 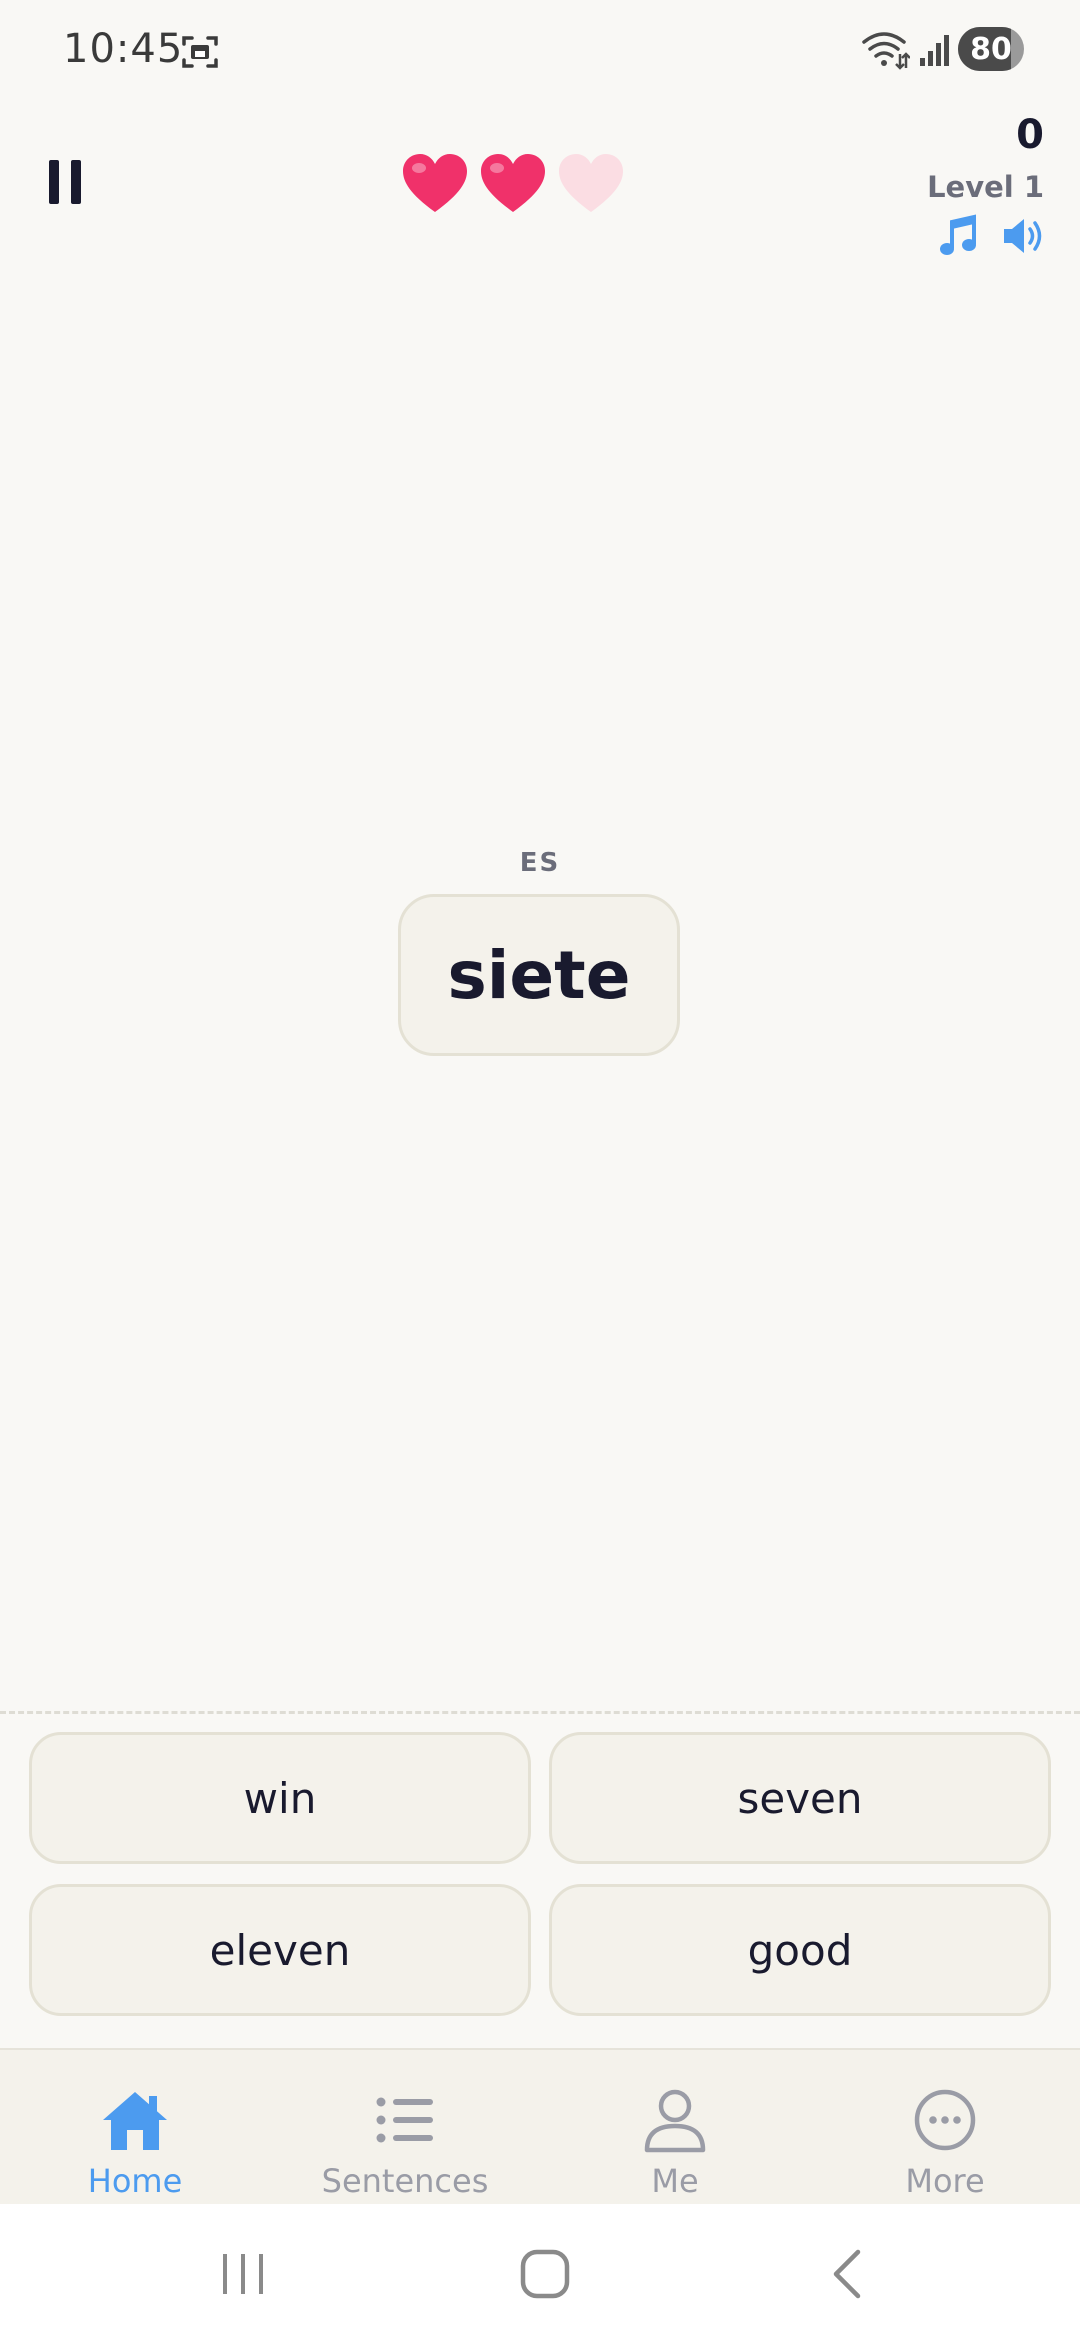 I want to click on heart-empty-icon, so click(x=591, y=183).